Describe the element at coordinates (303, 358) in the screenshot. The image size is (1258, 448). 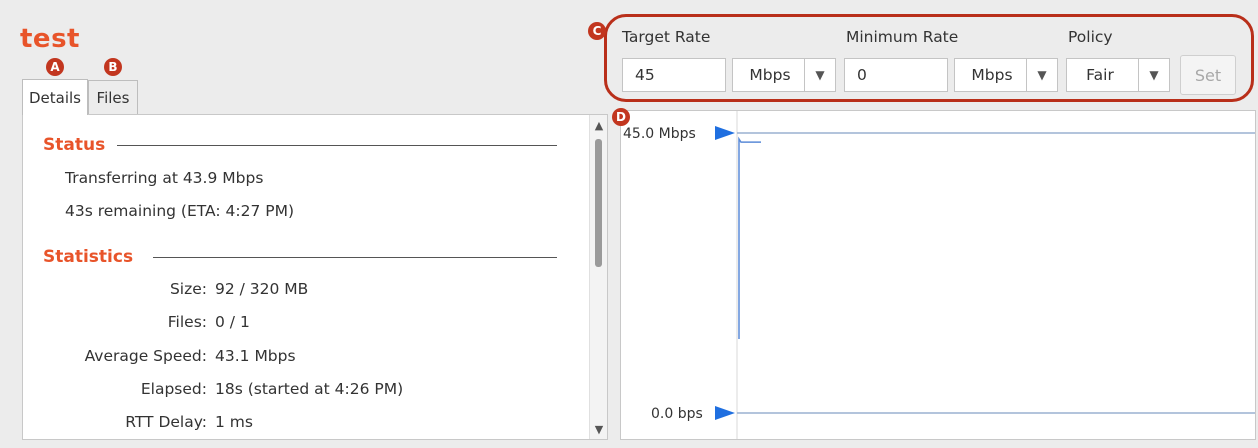
I see `stat-row-average-speed: Average Speed: 43.1 Mbps` at that location.